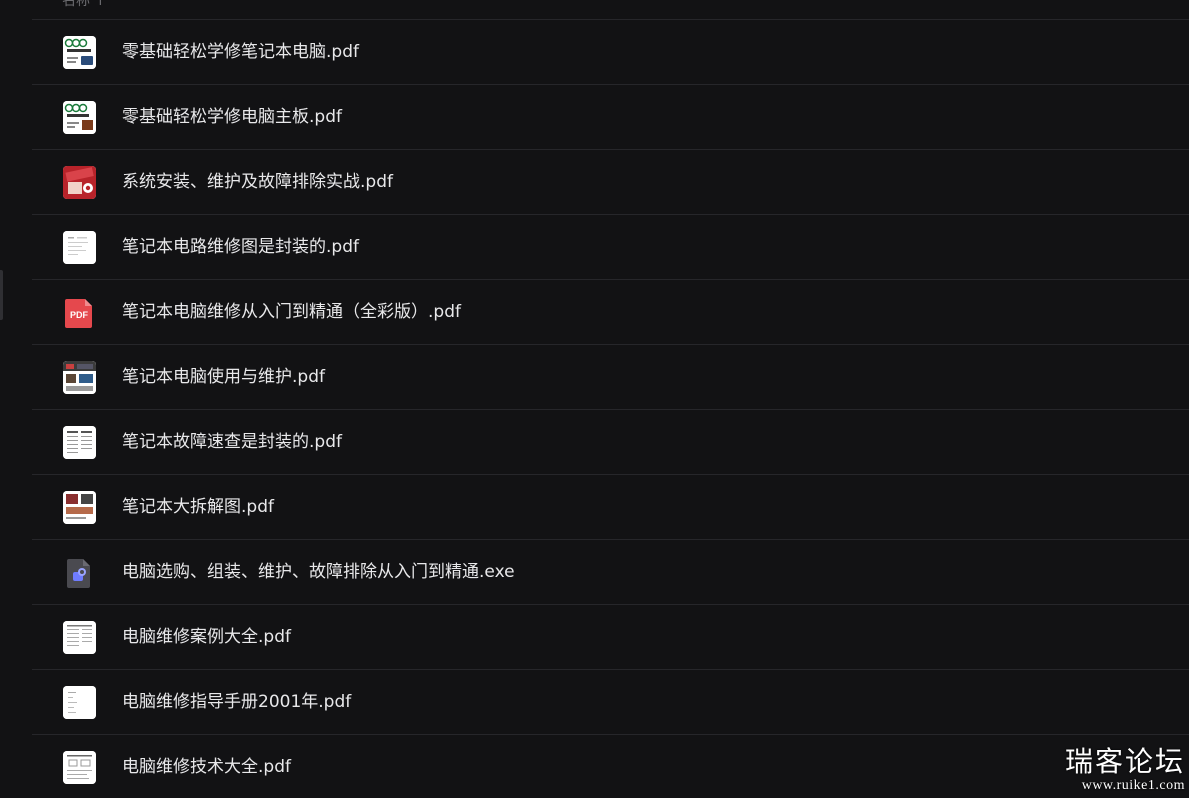  Describe the element at coordinates (240, 52) in the screenshot. I see `file-name: 零基础轻松学修笔记本电脑.pdf` at that location.